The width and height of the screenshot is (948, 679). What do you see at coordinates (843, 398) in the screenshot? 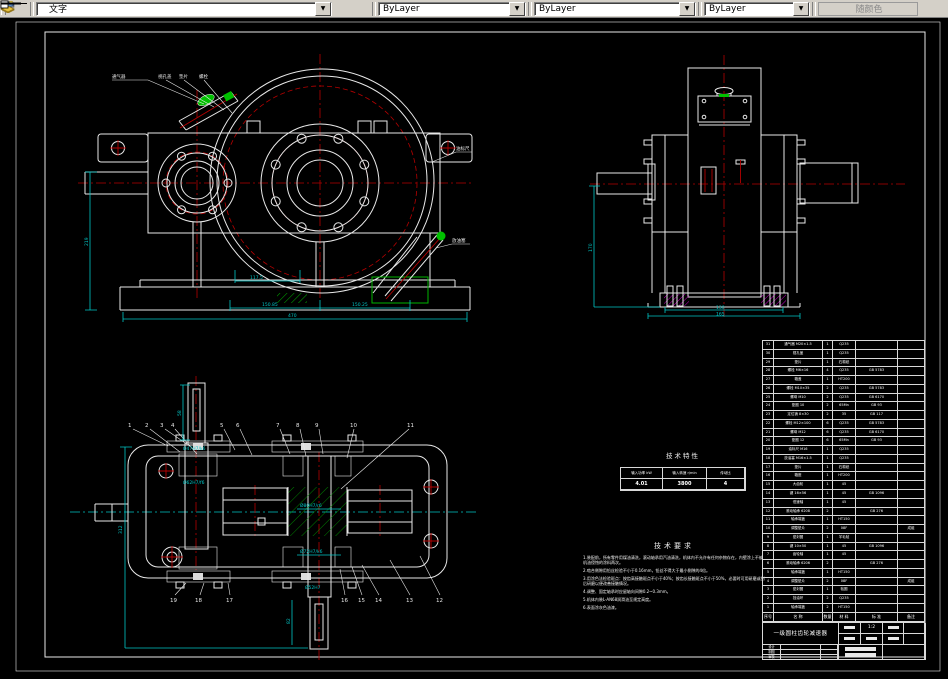
I see `bom-row: 25 螺母 M10 2 Q235 GB 6170` at bounding box center [843, 398].